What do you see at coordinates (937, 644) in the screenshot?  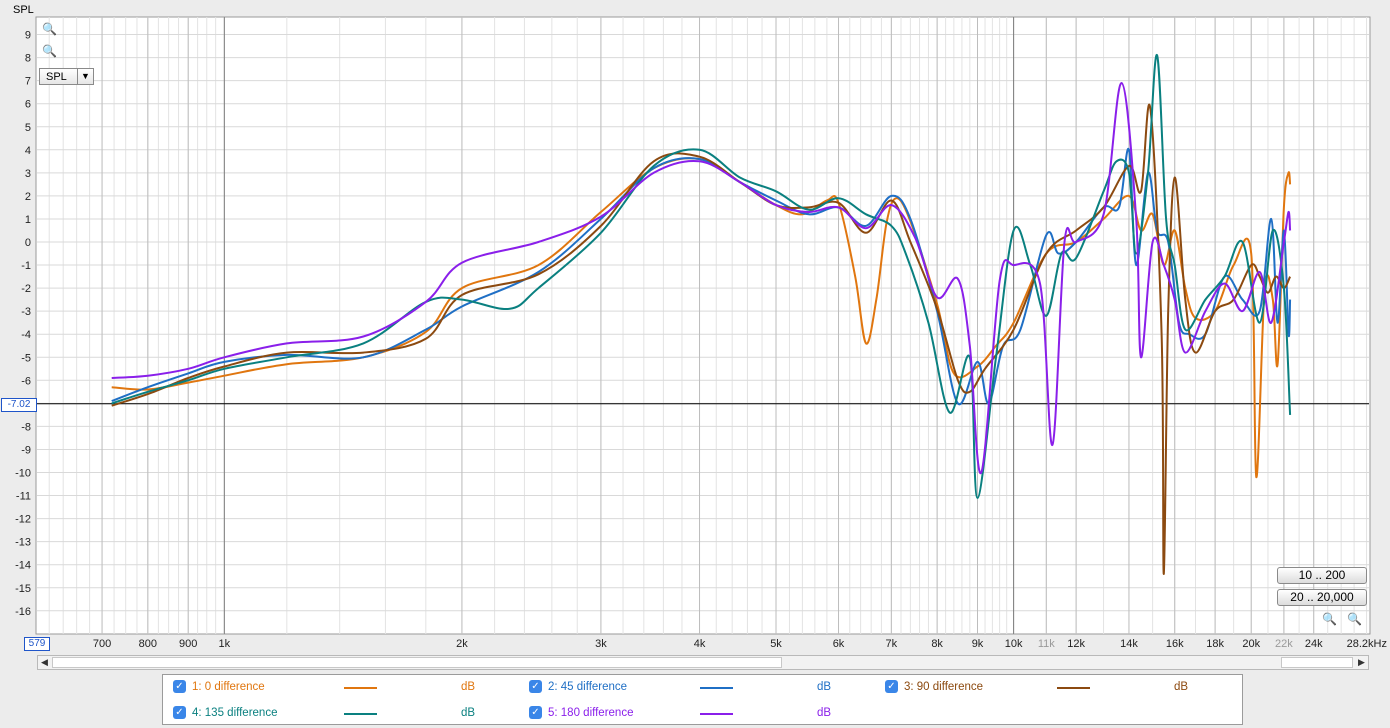 I see `x-tick-label: 8k` at bounding box center [937, 644].